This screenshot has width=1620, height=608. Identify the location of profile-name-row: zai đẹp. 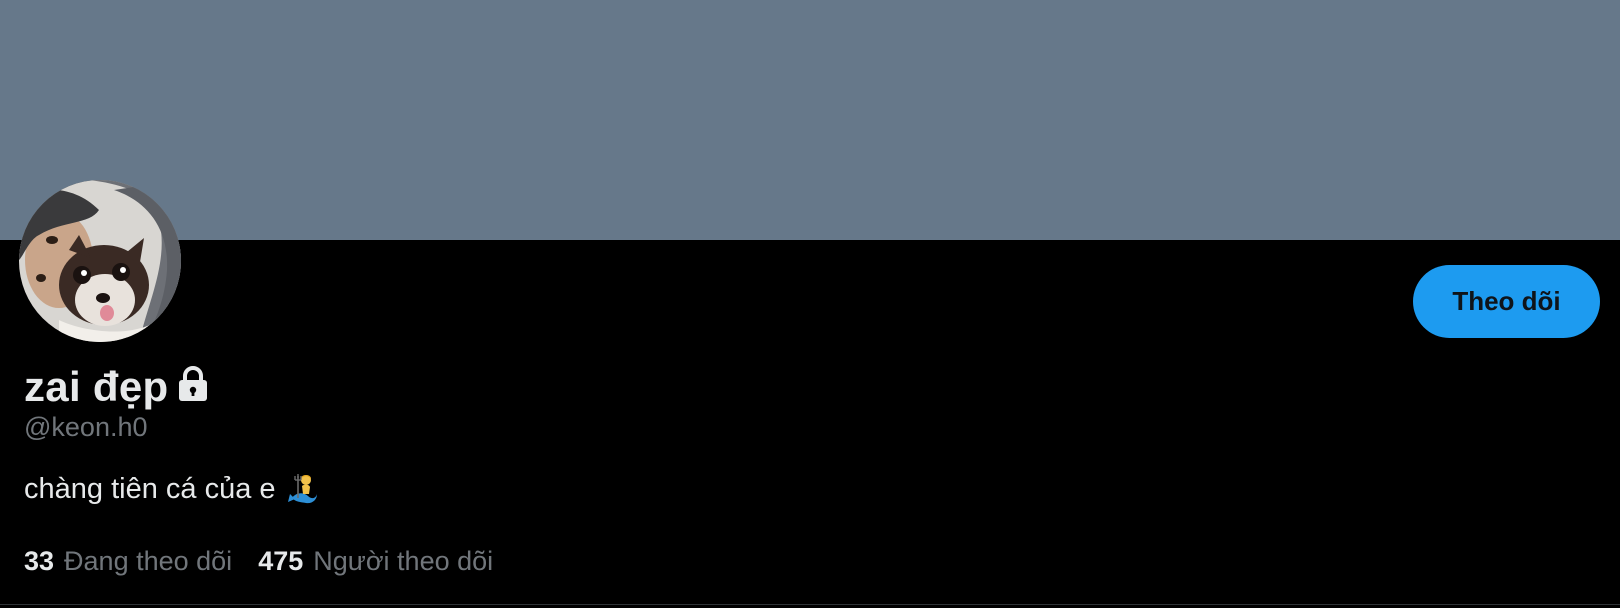
(117, 387).